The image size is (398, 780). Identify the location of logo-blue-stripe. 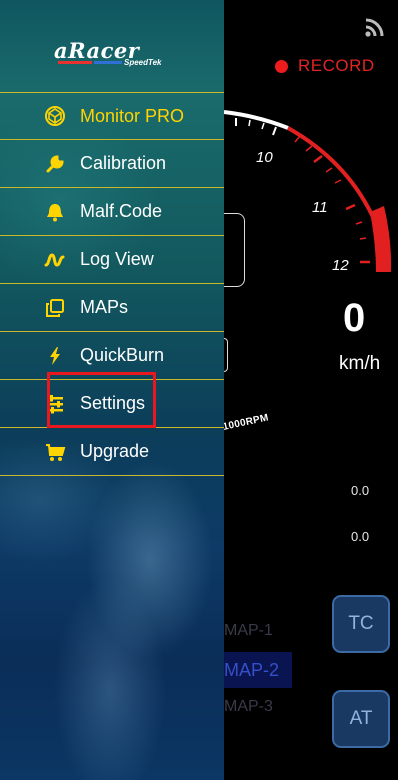
(108, 62).